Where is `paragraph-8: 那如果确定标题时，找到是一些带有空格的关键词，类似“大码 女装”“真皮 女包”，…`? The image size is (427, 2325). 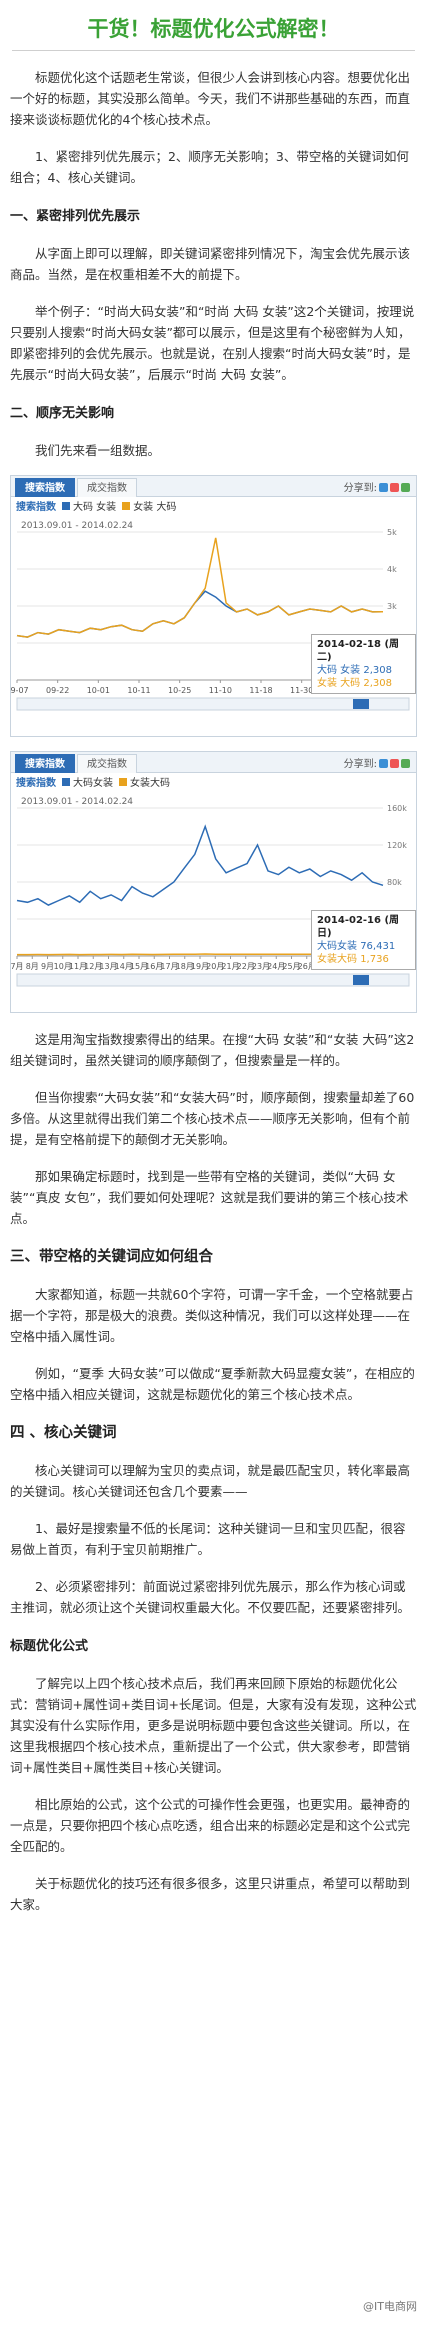
paragraph-8: 那如果确定标题时，找到是一些带有空格的关键词，类似“大码 女装”“真皮 女包”，… is located at coordinates (209, 1197).